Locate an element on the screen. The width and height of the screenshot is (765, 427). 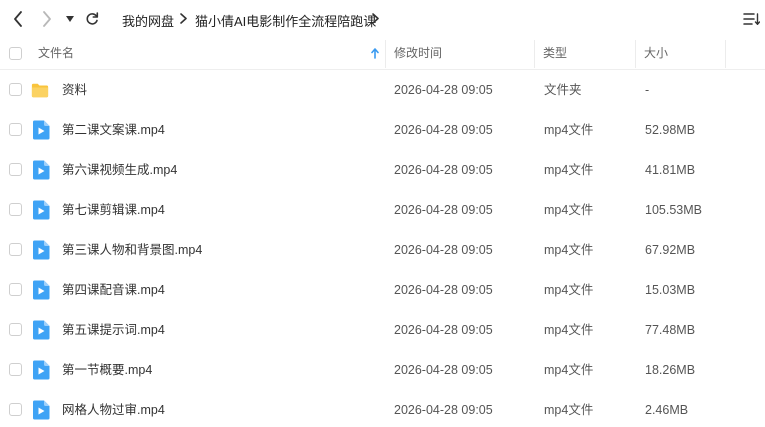
toolbar: 我的网盘 猫小倩AI电影制作全流程陪跑课 is located at coordinates (382, 19).